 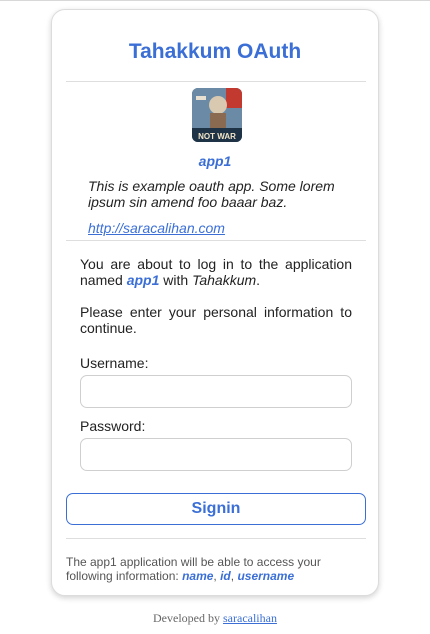 What do you see at coordinates (250, 618) in the screenshot?
I see `author-link: saracalihan` at bounding box center [250, 618].